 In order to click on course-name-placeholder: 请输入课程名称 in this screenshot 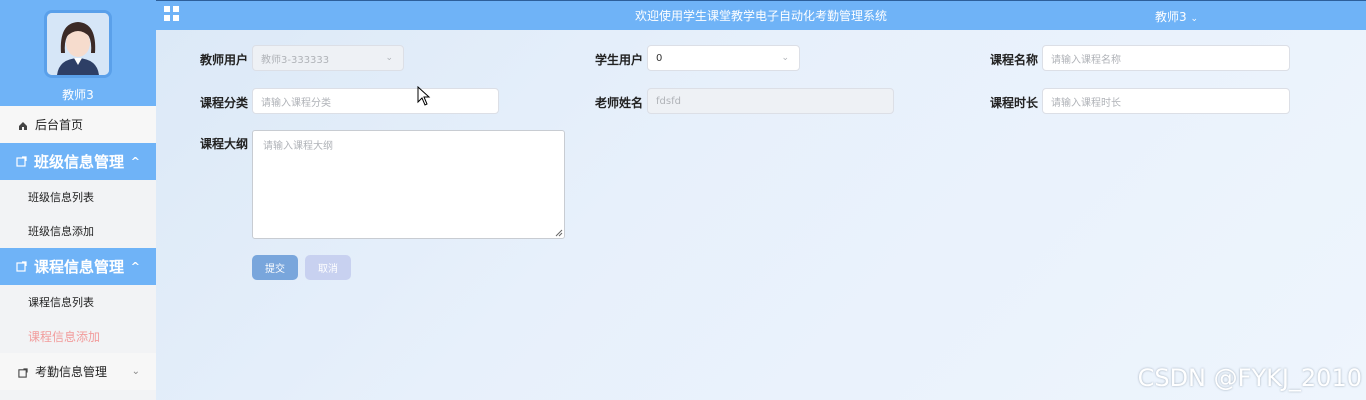, I will do `click(1086, 60)`.